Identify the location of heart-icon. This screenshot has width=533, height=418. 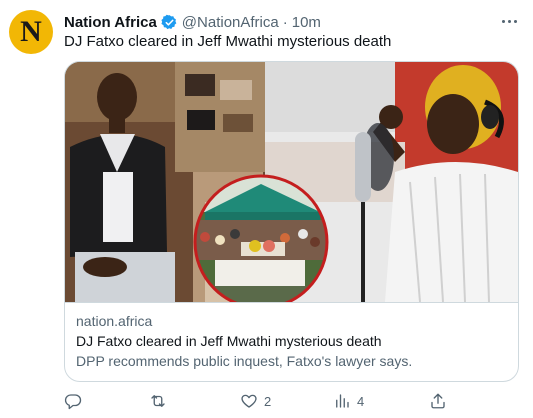
(249, 401).